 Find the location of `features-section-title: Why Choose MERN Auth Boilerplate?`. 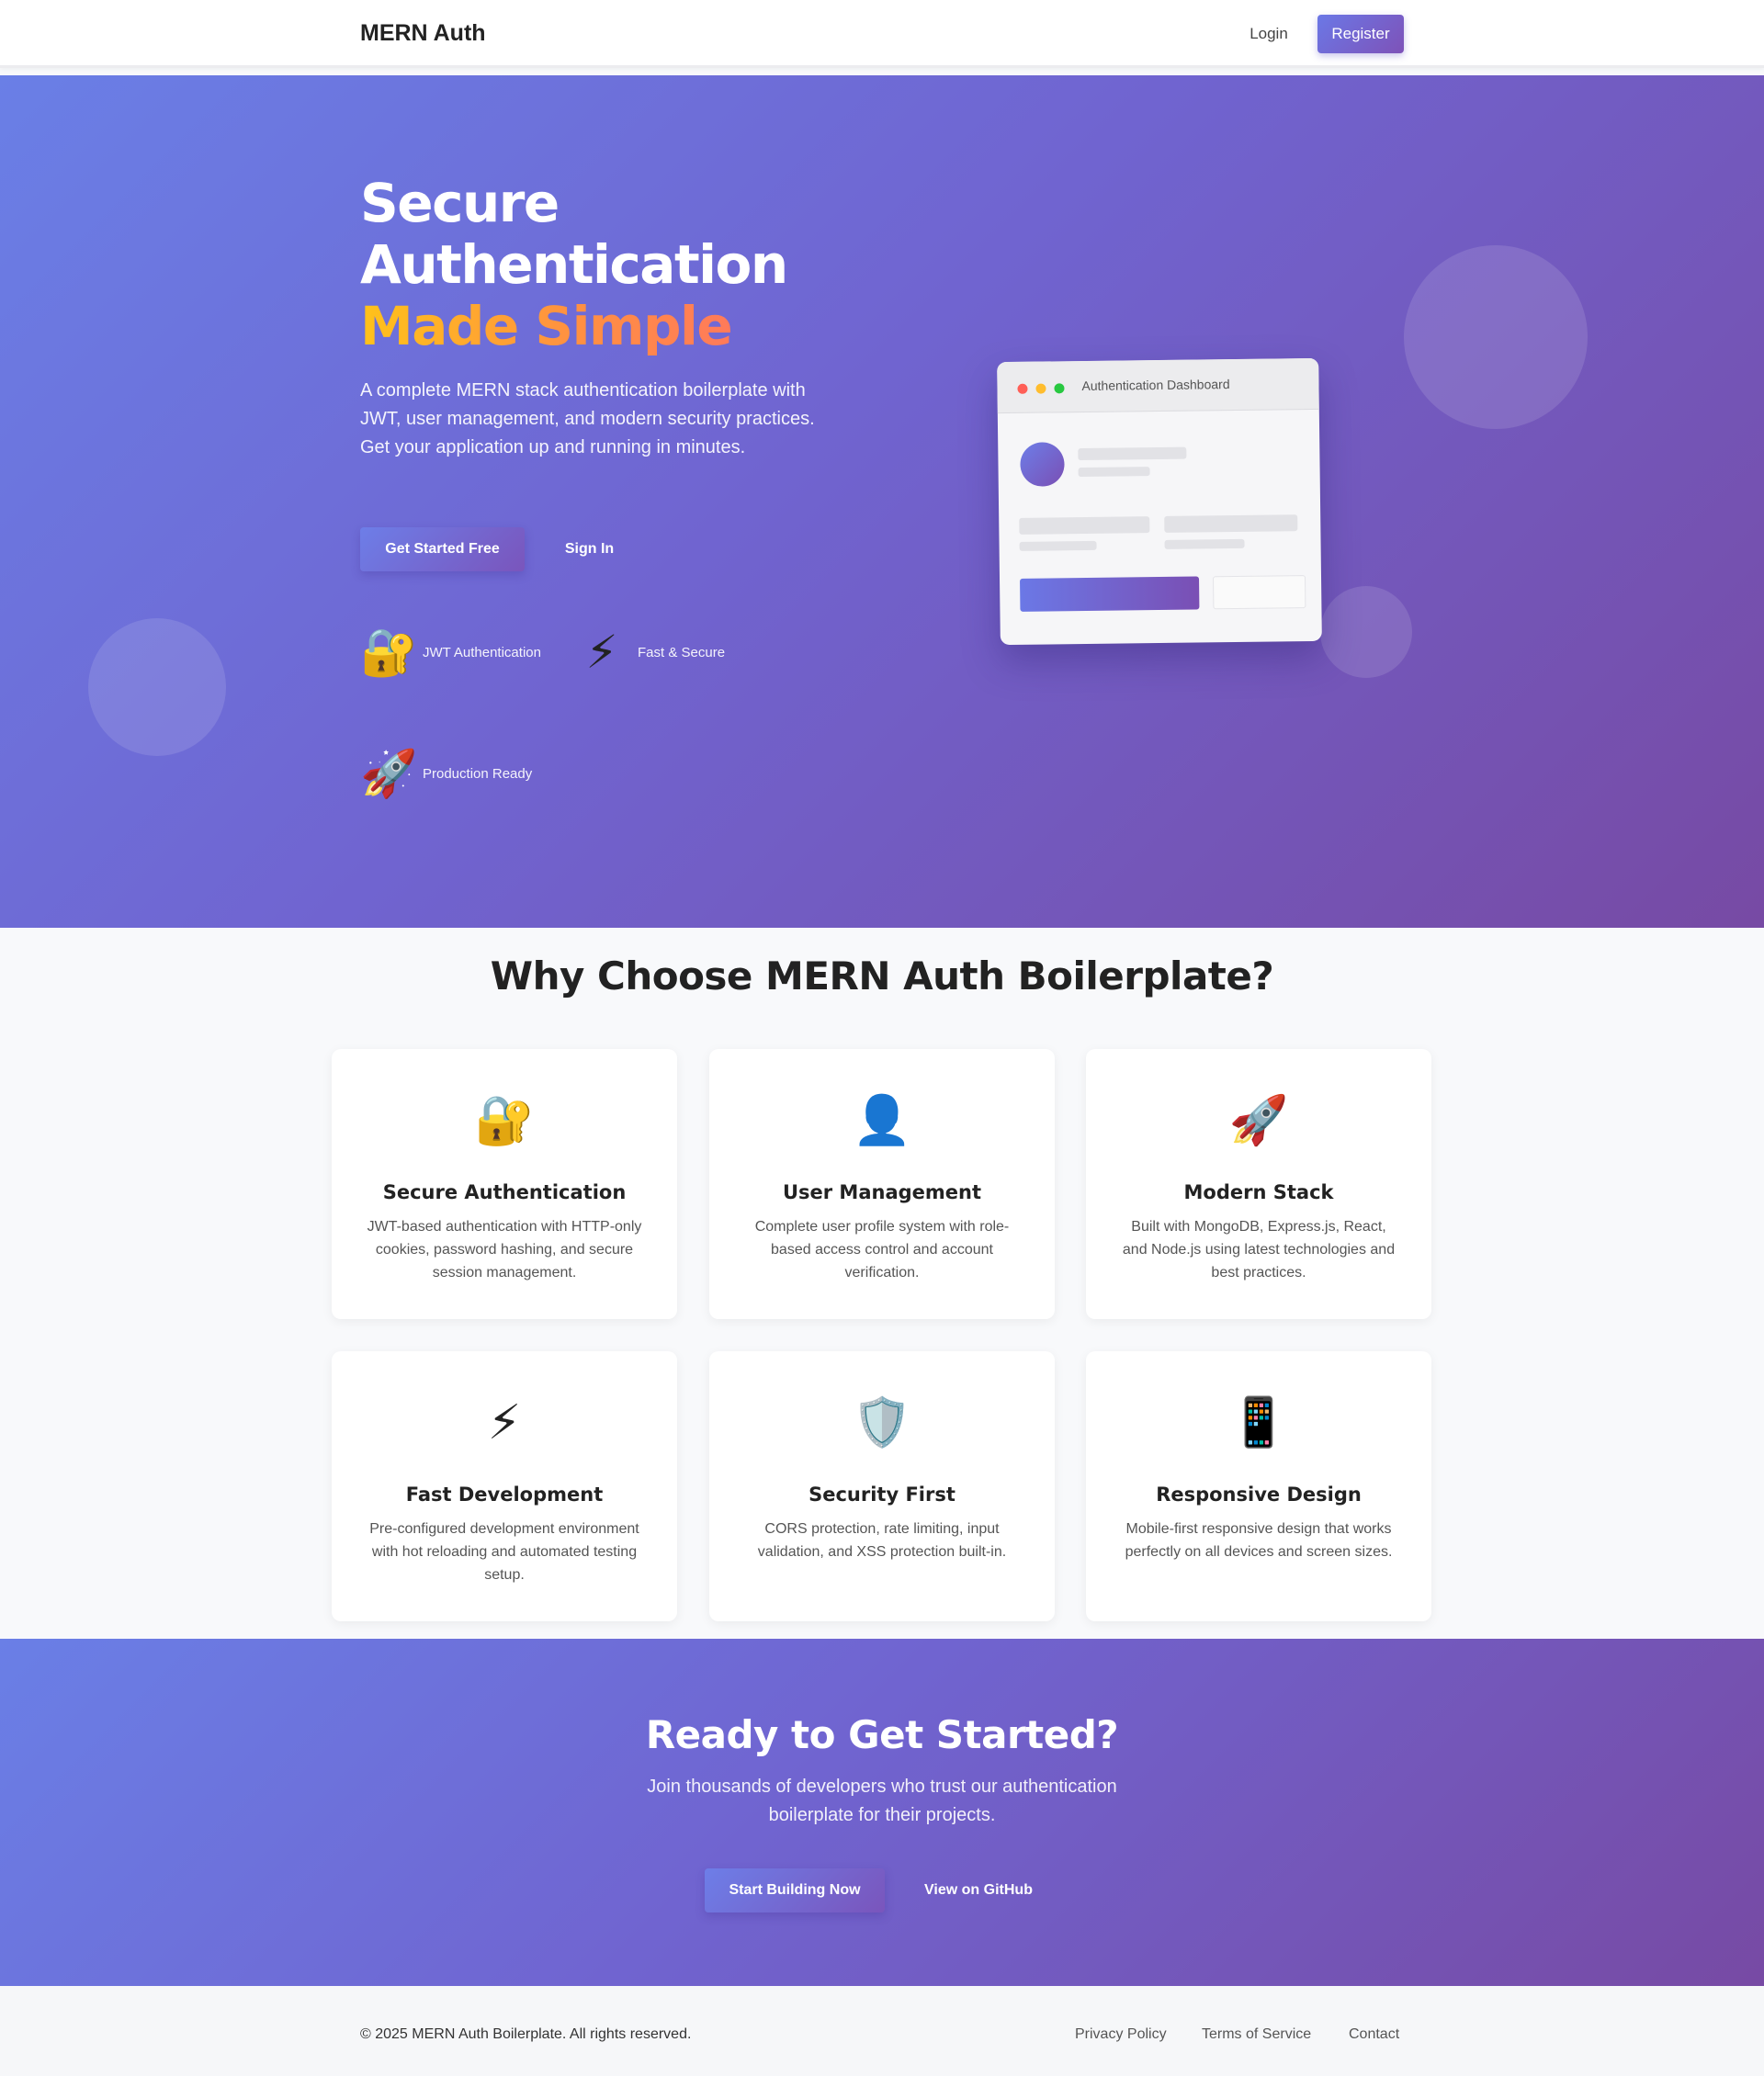

features-section-title: Why Choose MERN Auth Boilerplate? is located at coordinates (882, 976).